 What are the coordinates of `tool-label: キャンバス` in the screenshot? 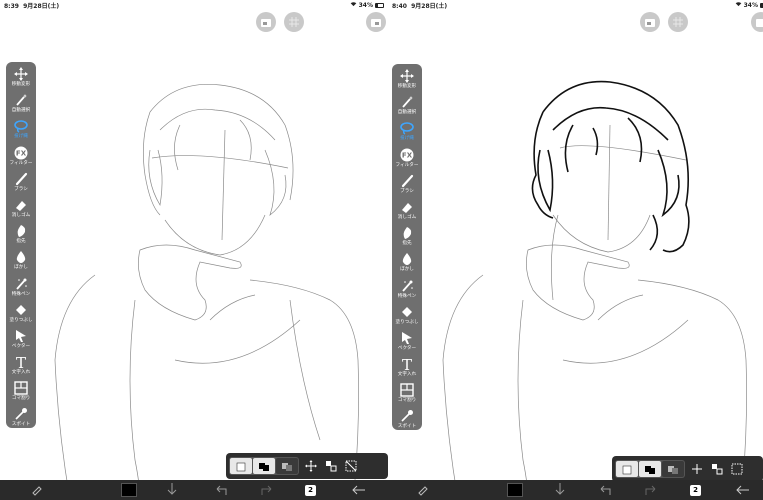 It's located at (21, 451).